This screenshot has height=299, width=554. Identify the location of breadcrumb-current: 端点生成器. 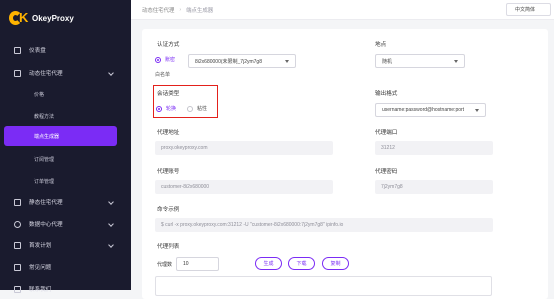
(200, 11).